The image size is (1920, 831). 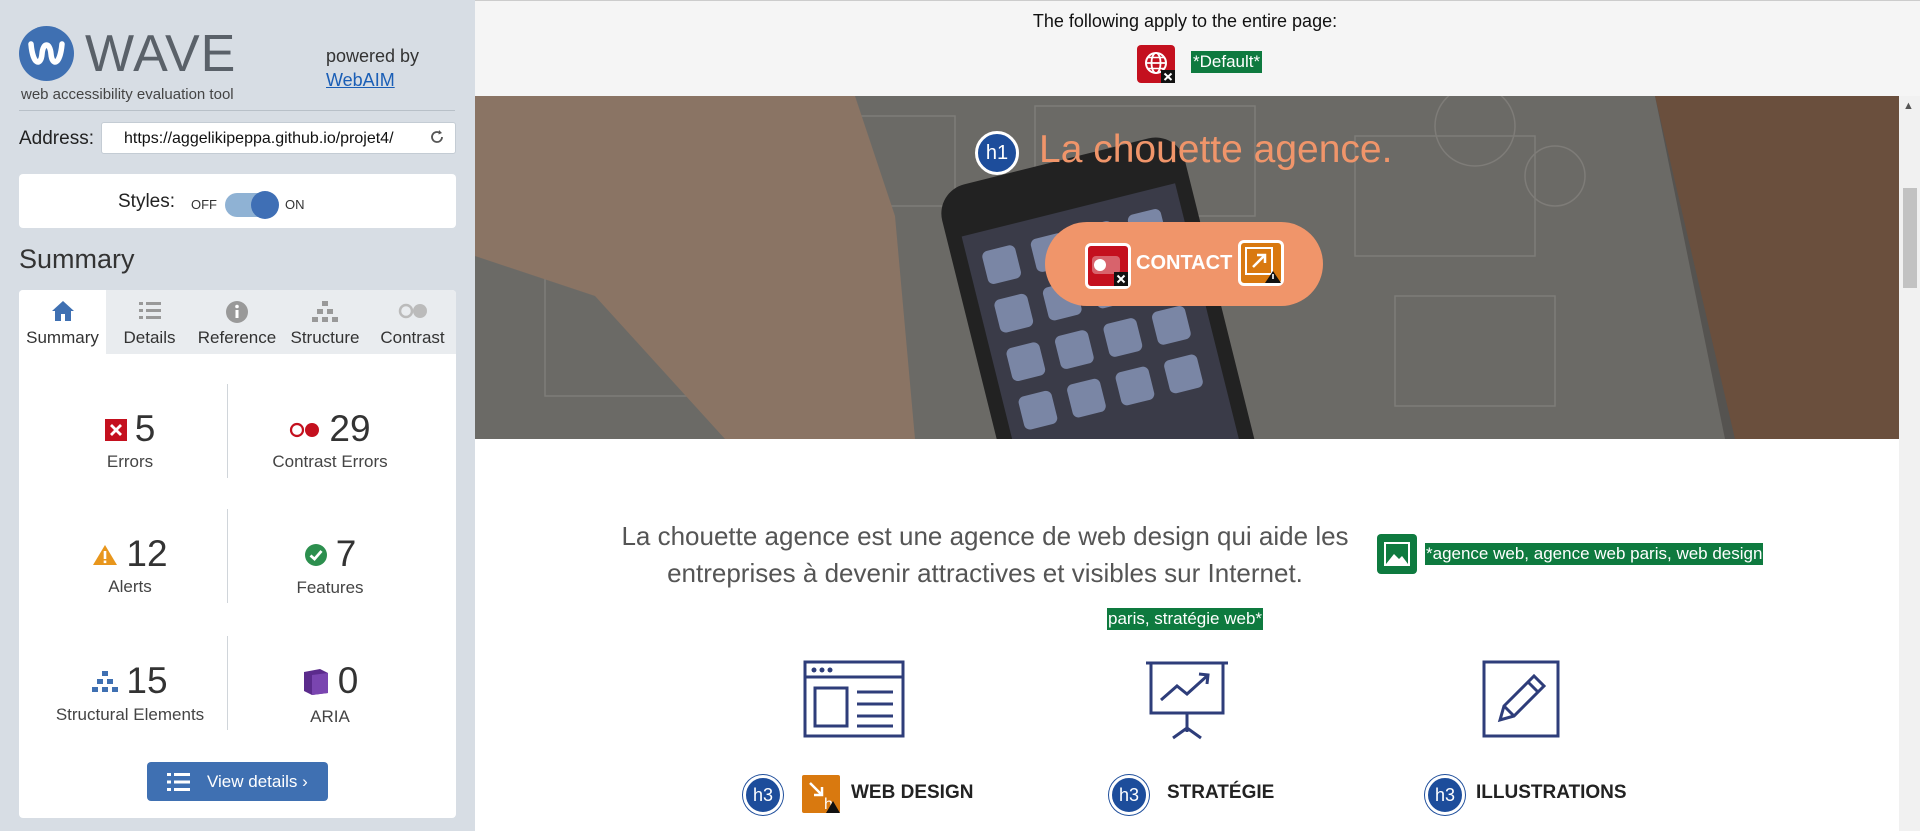 What do you see at coordinates (46, 53) in the screenshot?
I see `wave-logo-icon` at bounding box center [46, 53].